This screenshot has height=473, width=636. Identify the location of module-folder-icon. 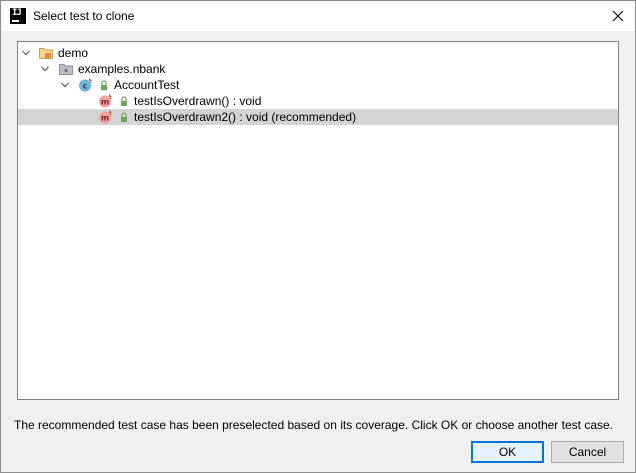
(46, 53).